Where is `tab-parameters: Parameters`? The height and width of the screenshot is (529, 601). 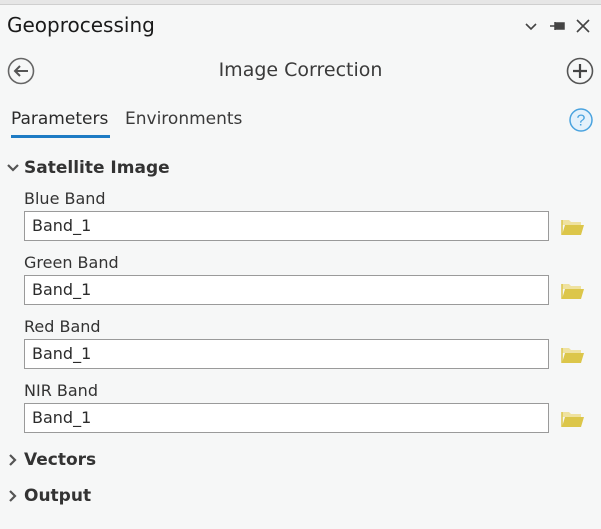
tab-parameters: Parameters is located at coordinates (59, 119).